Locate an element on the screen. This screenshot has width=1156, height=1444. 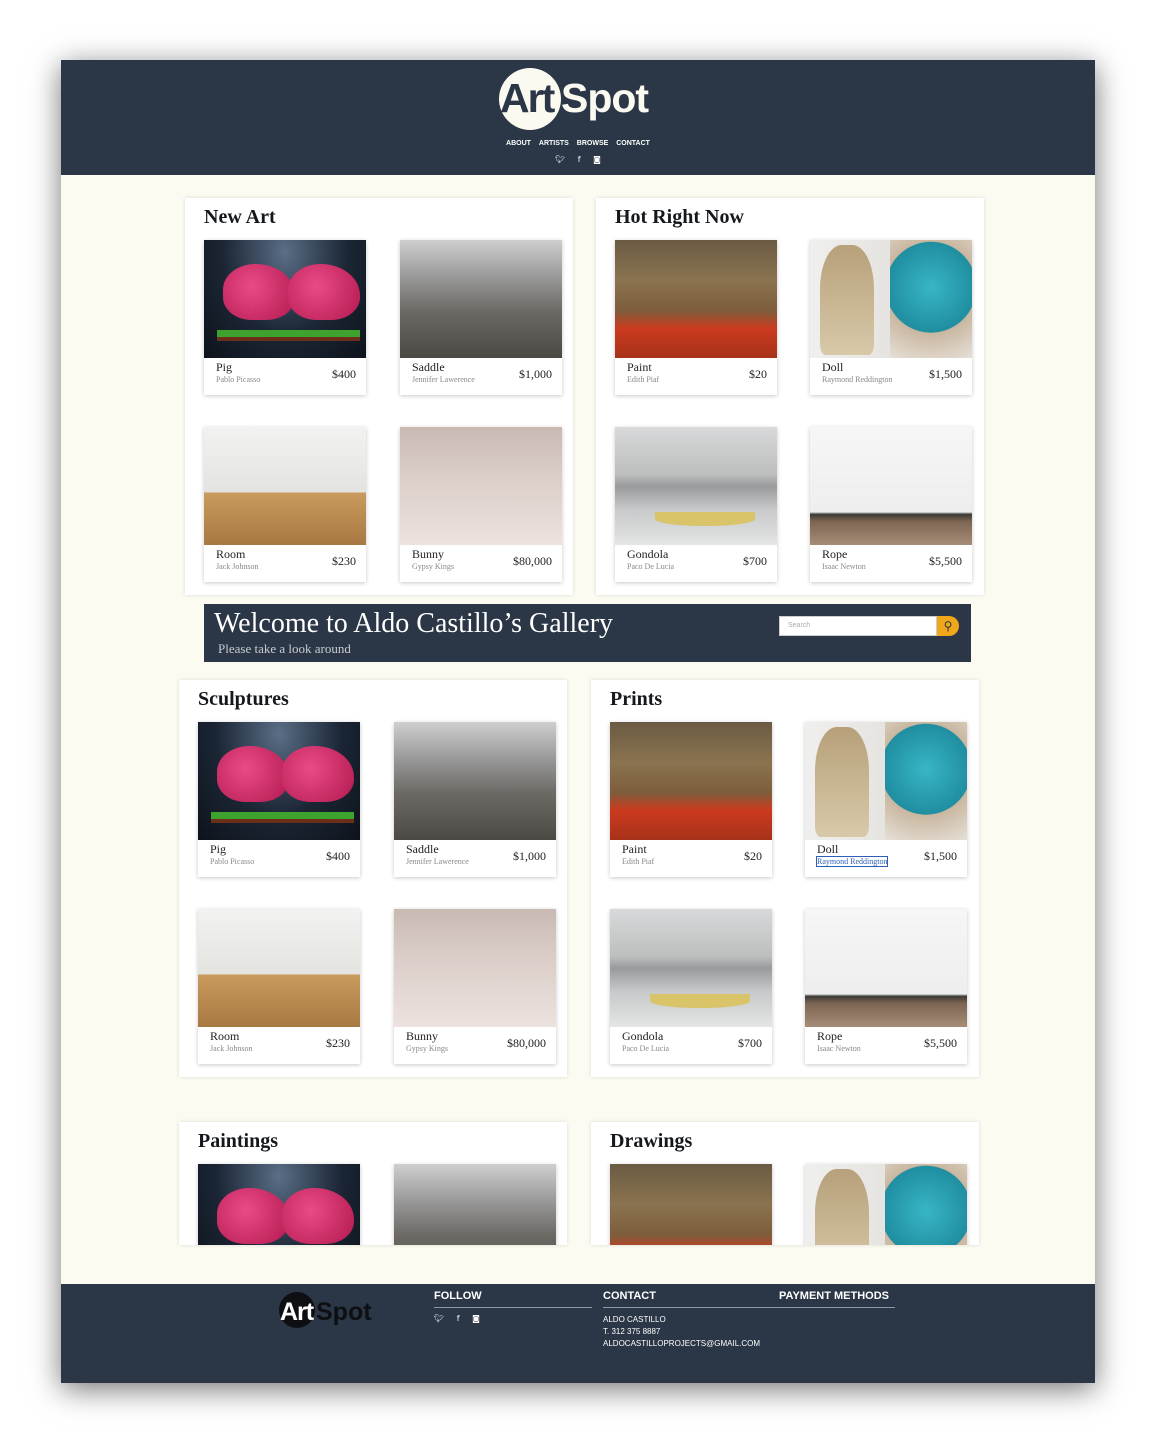
logo-spot-text: Spot is located at coordinates (605, 98).